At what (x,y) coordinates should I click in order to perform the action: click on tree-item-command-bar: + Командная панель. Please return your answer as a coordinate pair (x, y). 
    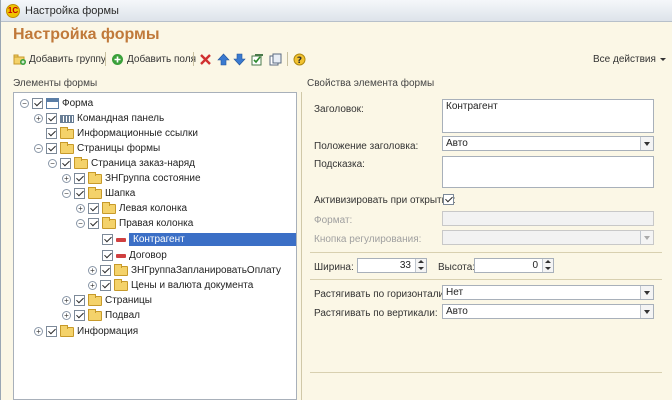
    Looking at the image, I should click on (99, 118).